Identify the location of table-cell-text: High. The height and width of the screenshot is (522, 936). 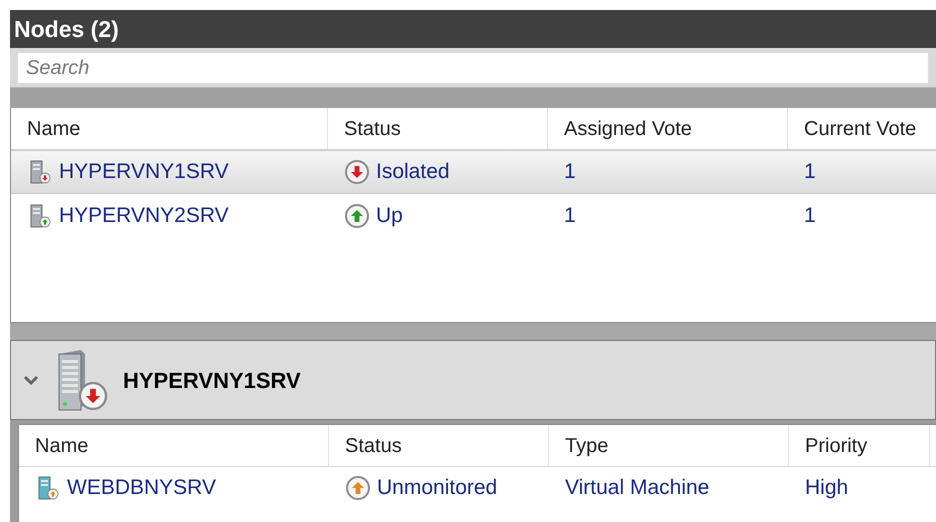
(827, 488).